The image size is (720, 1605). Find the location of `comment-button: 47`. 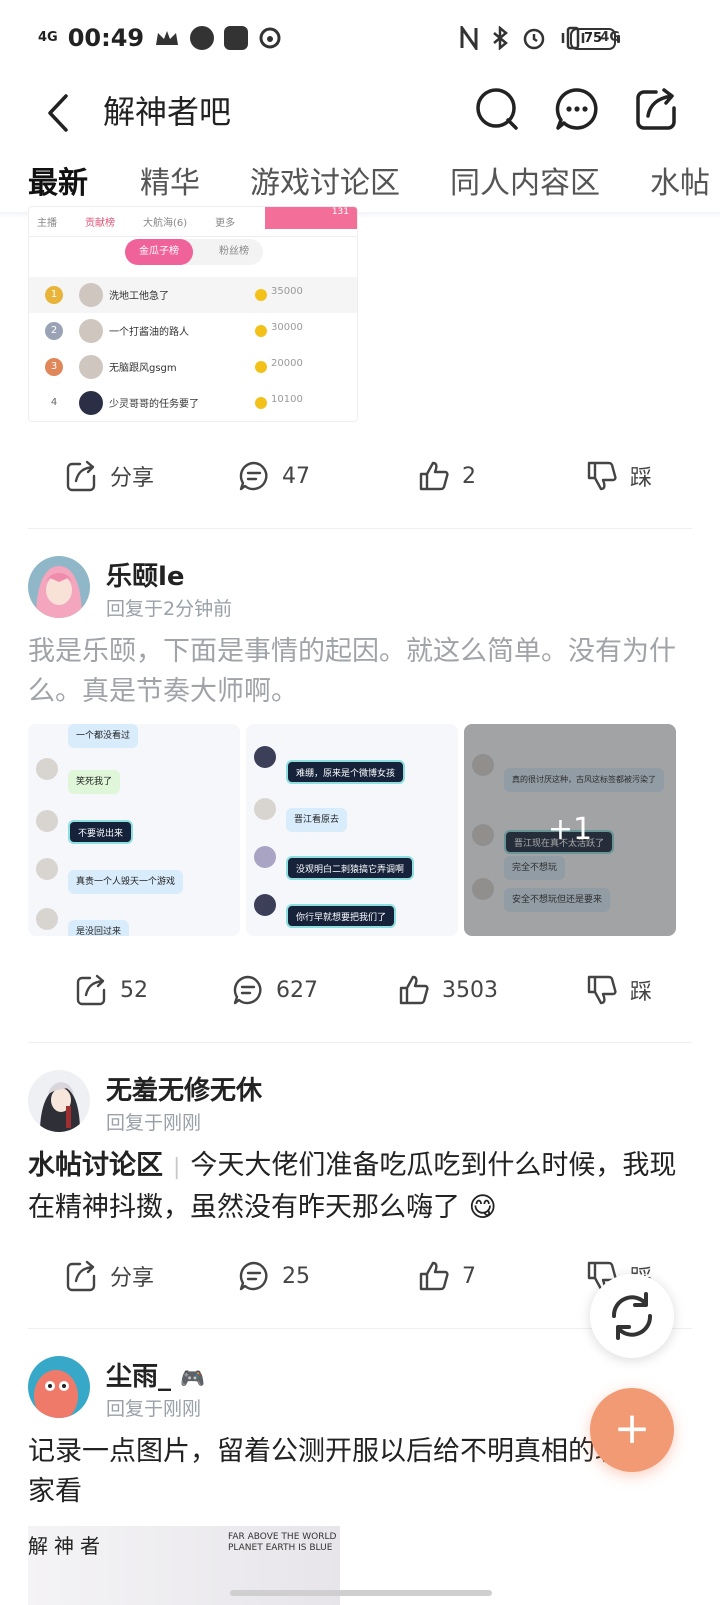

comment-button: 47 is located at coordinates (274, 476).